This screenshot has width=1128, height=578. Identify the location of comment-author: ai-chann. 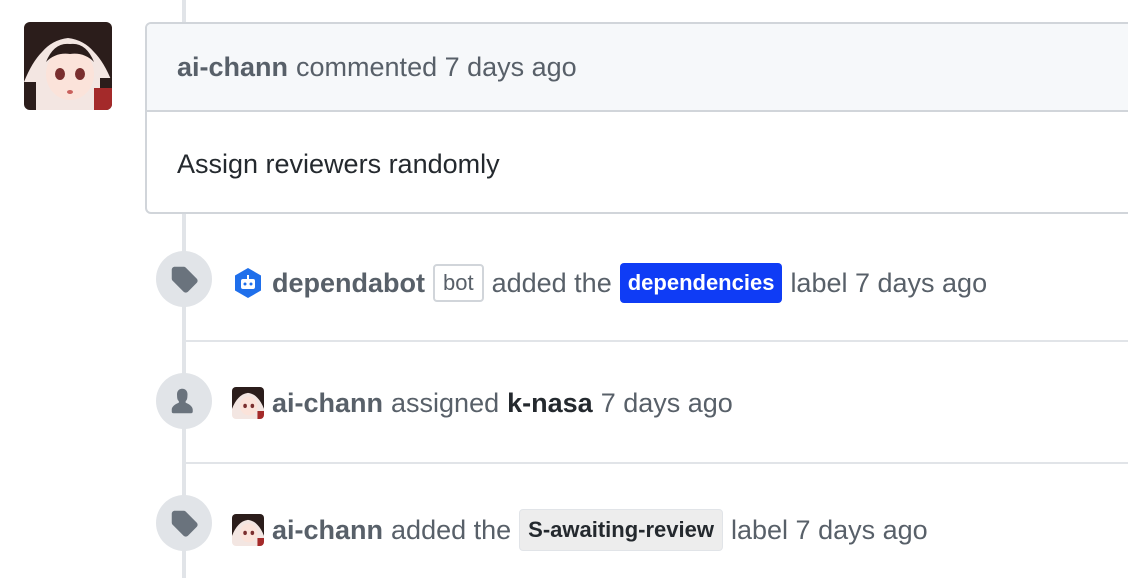
(232, 67).